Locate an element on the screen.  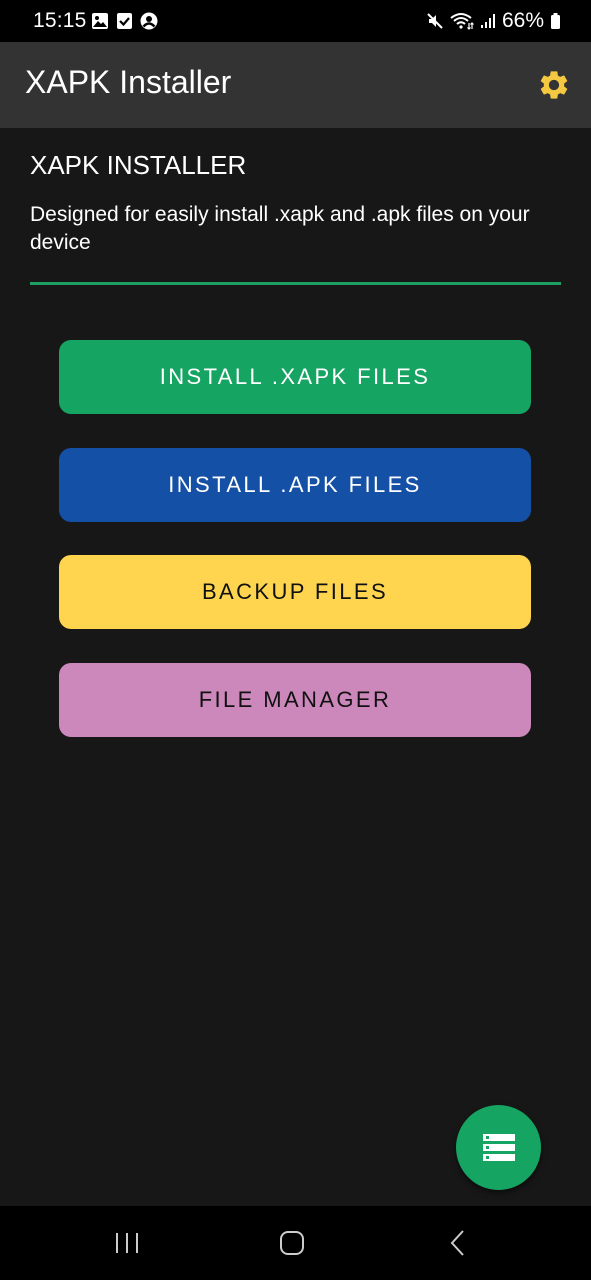
gear-icon is located at coordinates (554, 85).